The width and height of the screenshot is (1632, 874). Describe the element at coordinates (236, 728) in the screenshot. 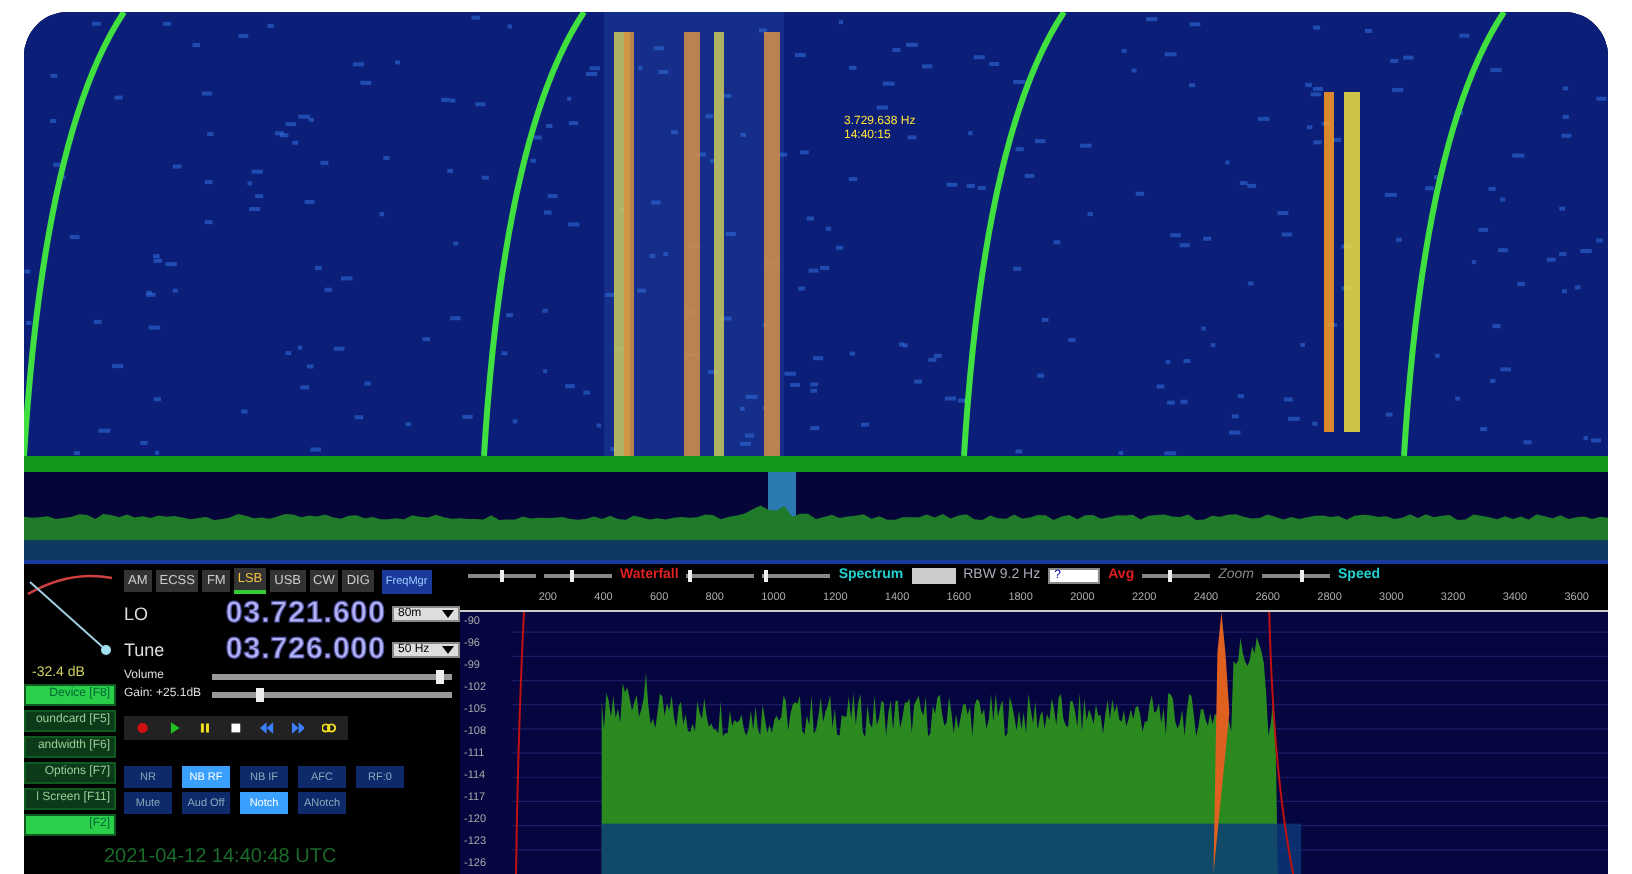

I see `stop-icon` at that location.